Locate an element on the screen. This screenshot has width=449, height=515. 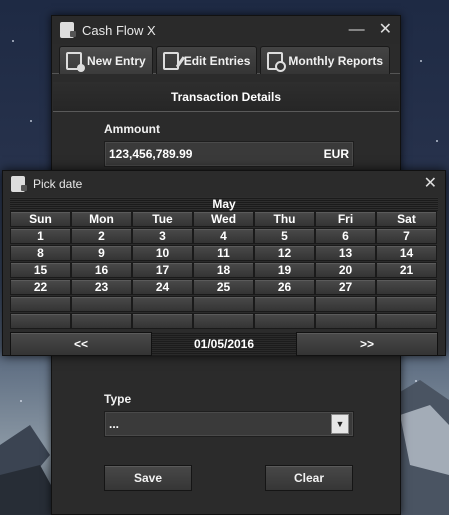
day-cell: 7 is located at coordinates (406, 236).